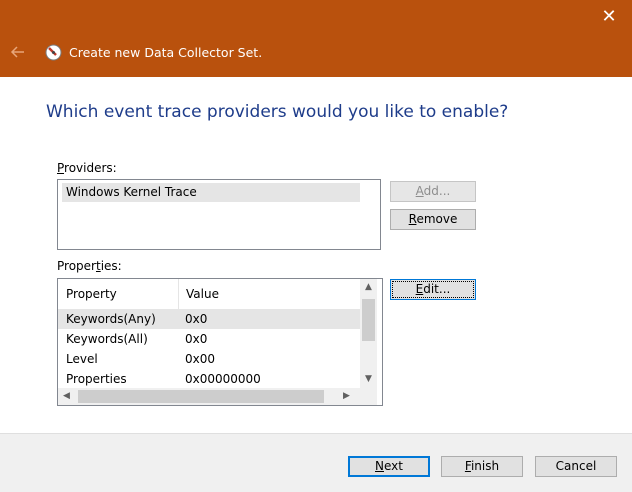 This screenshot has width=632, height=492. I want to click on cell-property: Properties, so click(96, 379).